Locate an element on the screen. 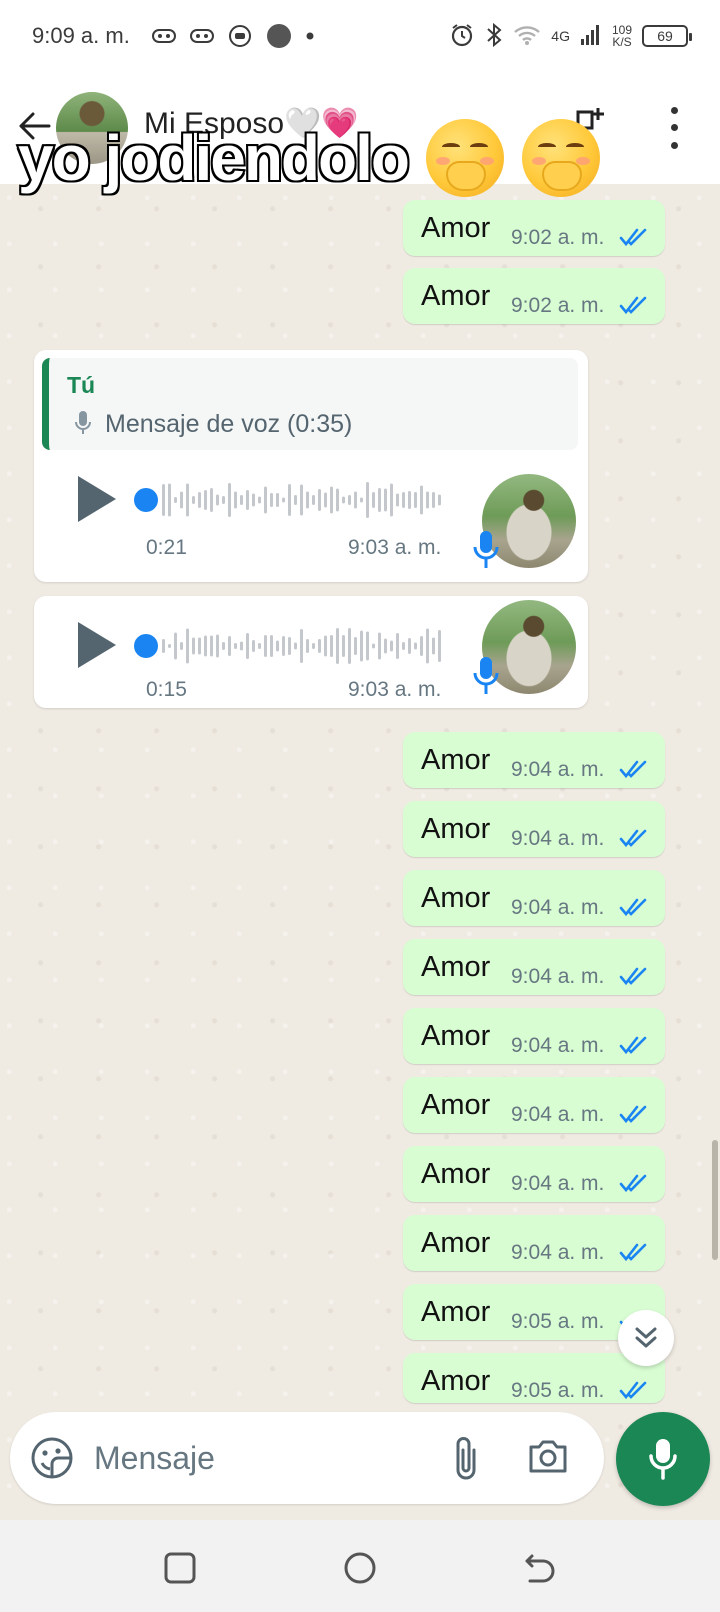 The image size is (720, 1612). message-time: 9:02 a. m. is located at coordinates (558, 237).